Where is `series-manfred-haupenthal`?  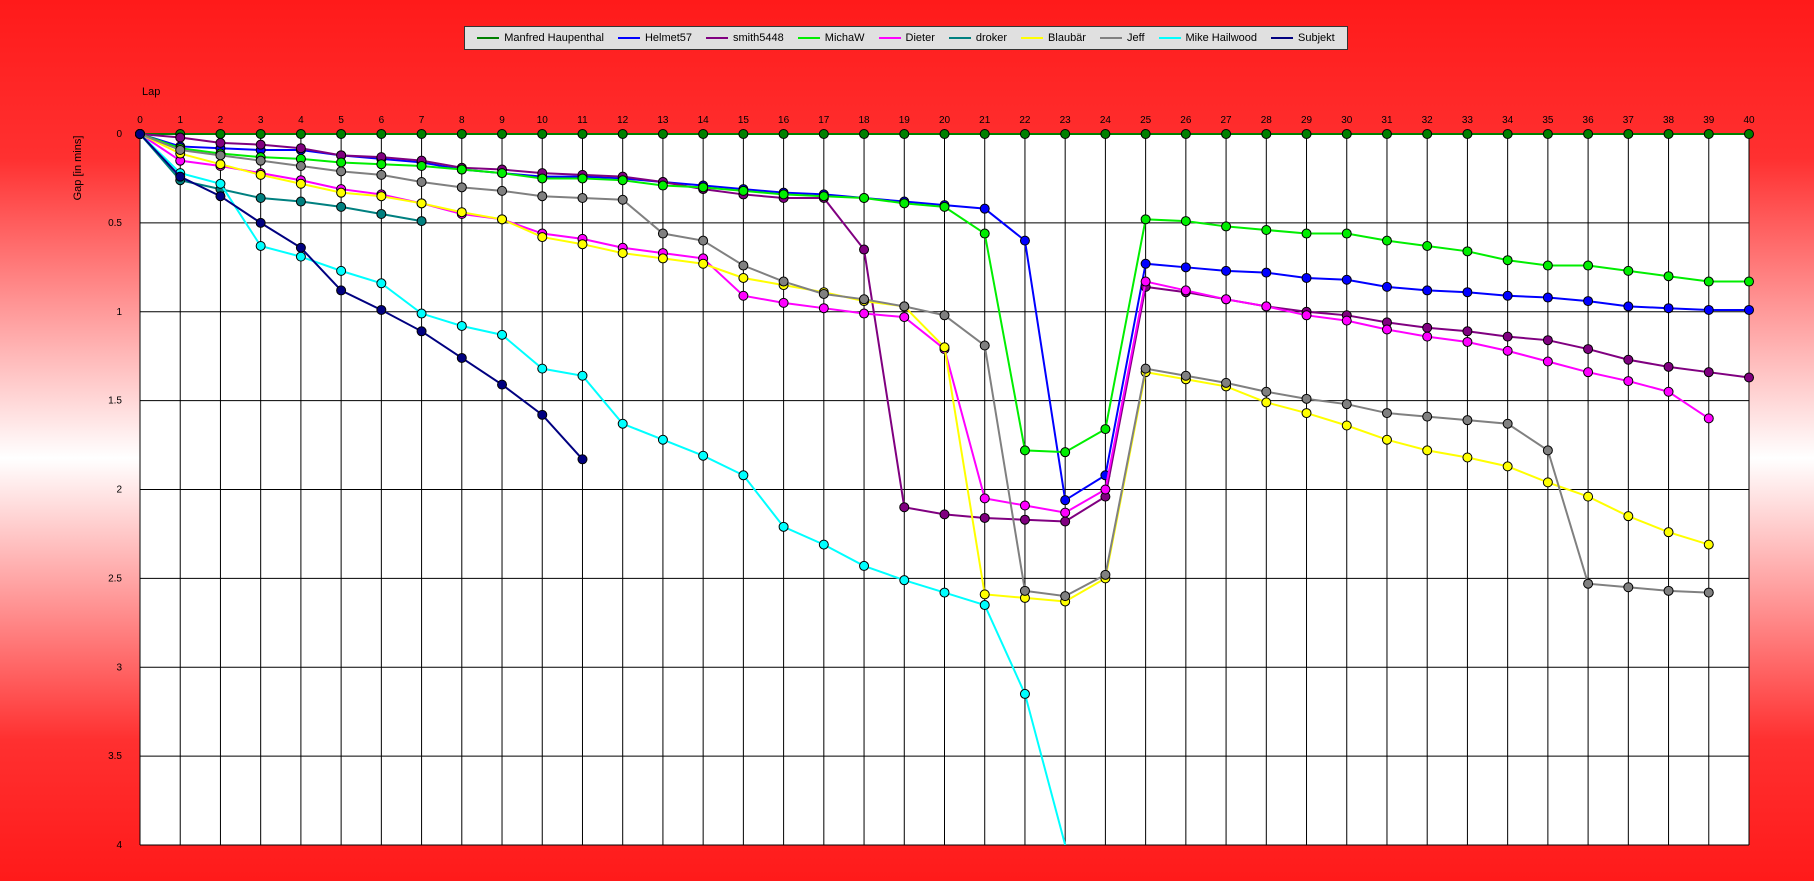 series-manfred-haupenthal is located at coordinates (944, 134).